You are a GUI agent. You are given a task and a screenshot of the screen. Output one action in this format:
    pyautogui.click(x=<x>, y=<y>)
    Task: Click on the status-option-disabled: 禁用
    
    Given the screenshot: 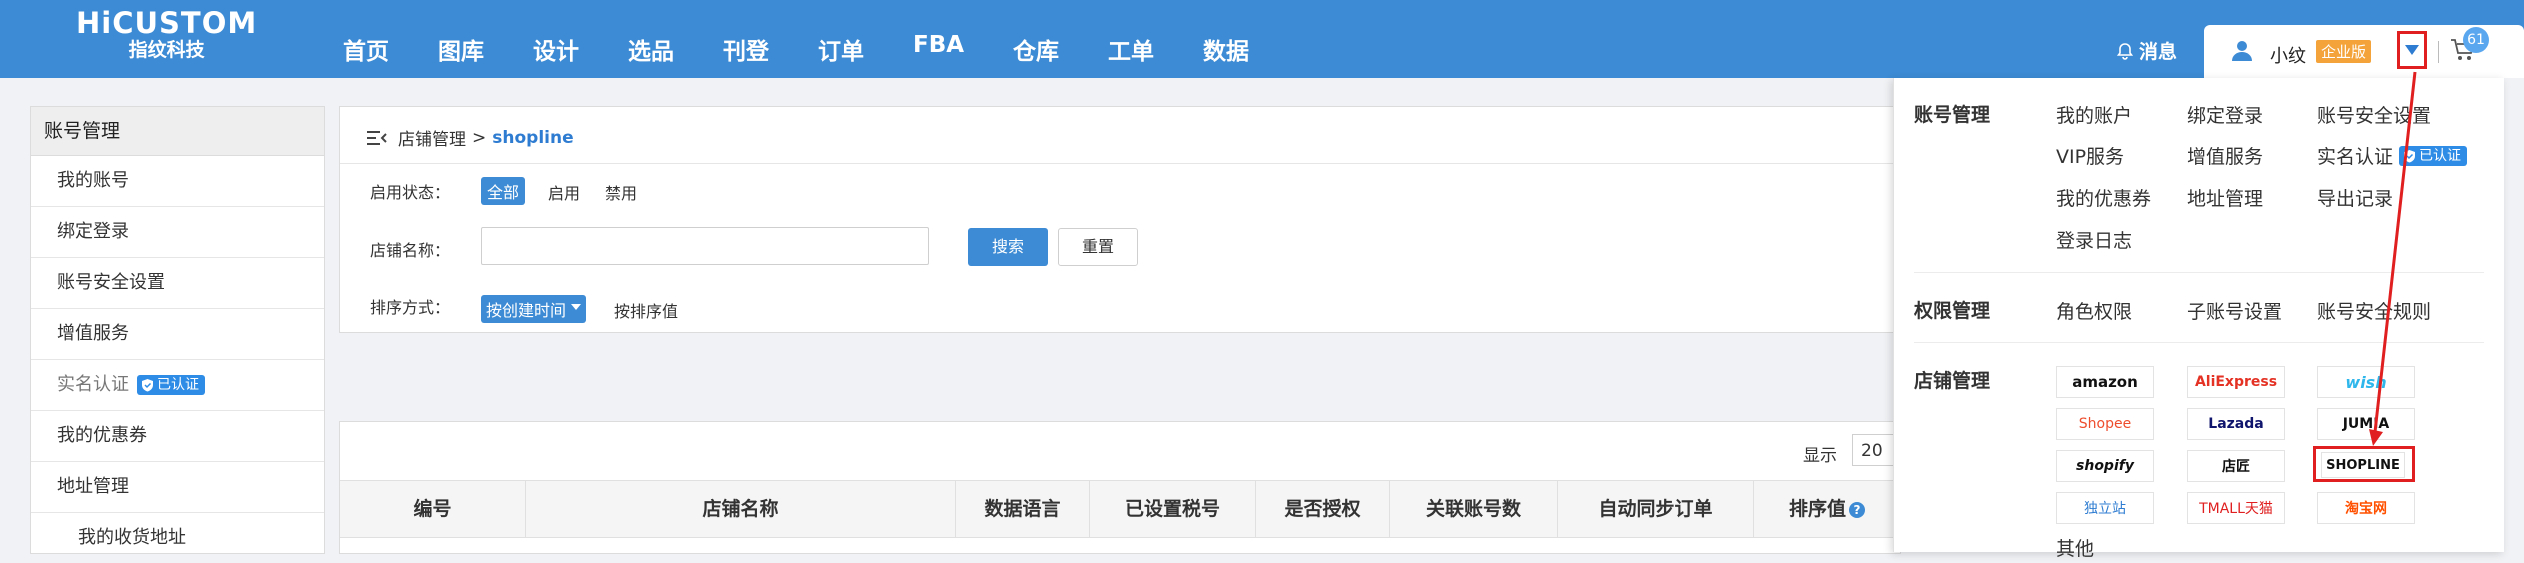 What is the action you would take?
    pyautogui.click(x=621, y=192)
    